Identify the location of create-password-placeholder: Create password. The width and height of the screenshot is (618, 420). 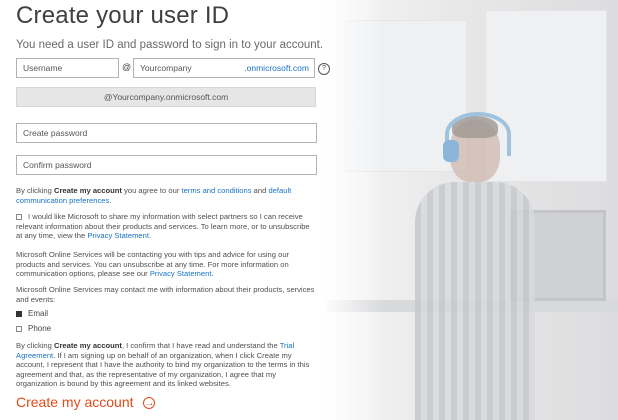
(55, 133).